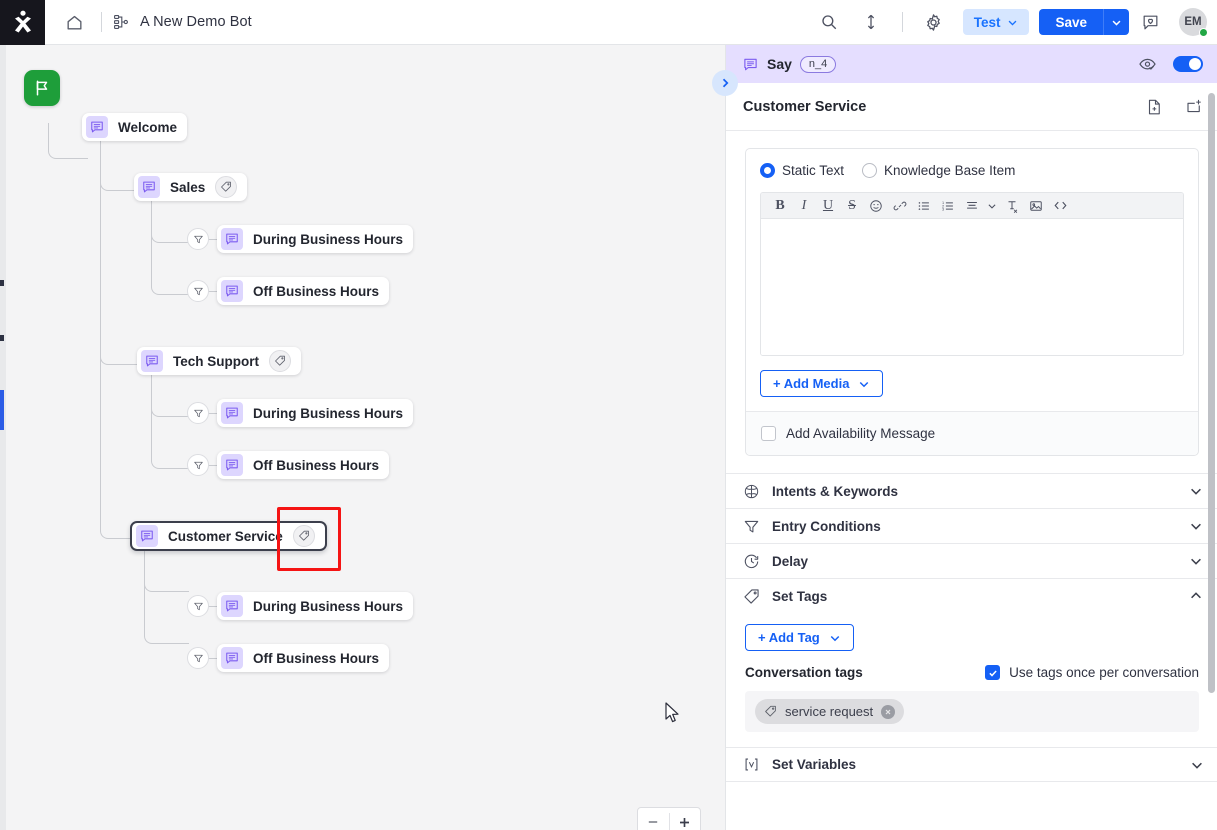  I want to click on flag-icon, so click(42, 88).